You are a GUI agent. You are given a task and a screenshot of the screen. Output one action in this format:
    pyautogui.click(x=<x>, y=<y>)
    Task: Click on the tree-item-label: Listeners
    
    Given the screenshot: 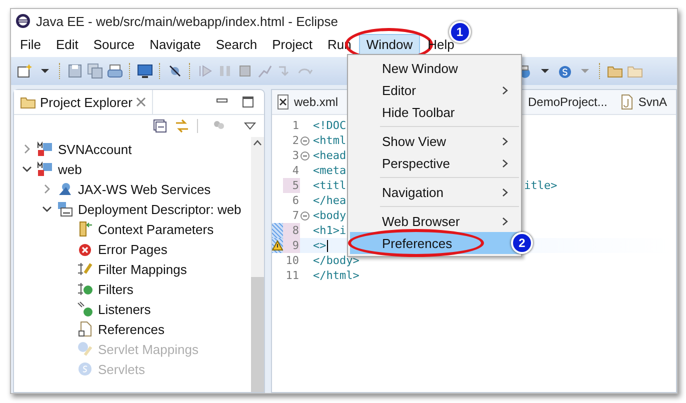 What is the action you would take?
    pyautogui.click(x=124, y=309)
    